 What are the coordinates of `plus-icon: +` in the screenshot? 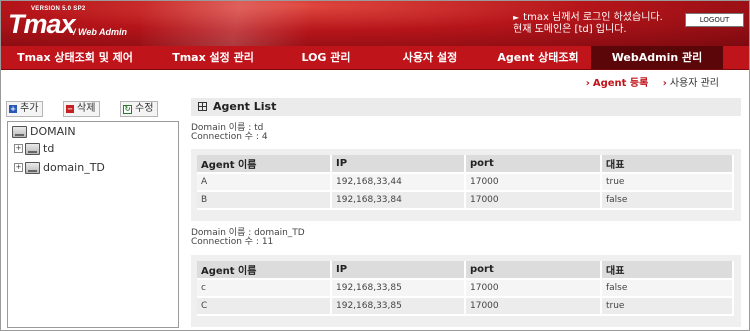 It's located at (13, 109).